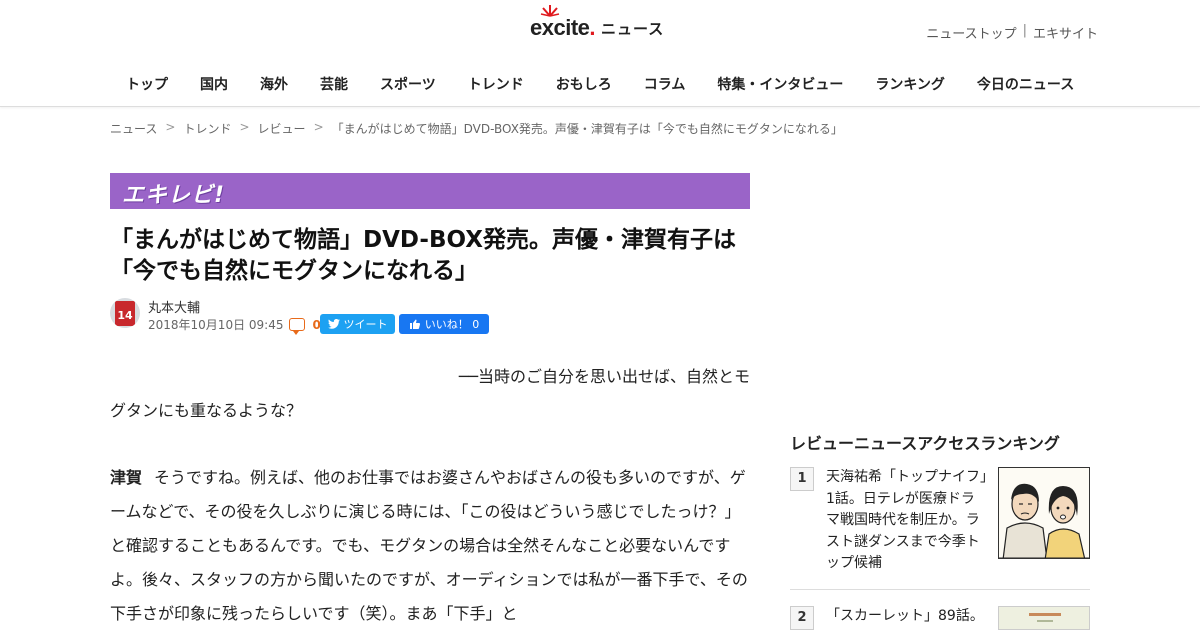 This screenshot has height=630, width=1200. I want to click on excite-news-logo: excite. ニュース, so click(597, 25).